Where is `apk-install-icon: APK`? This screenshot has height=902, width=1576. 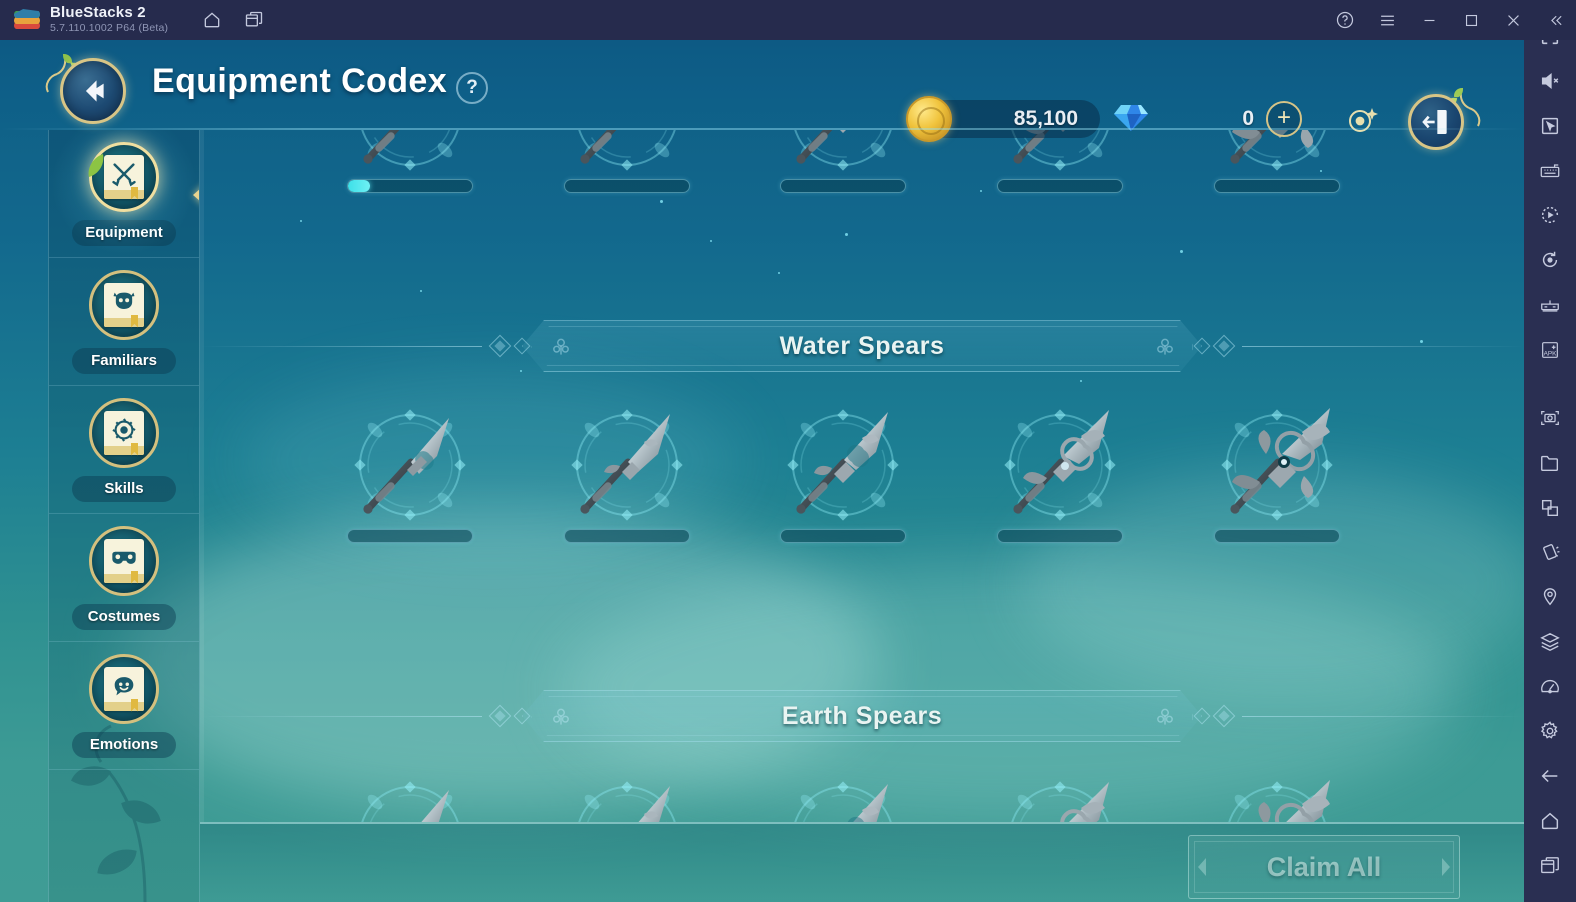 apk-install-icon: APK is located at coordinates (1550, 349).